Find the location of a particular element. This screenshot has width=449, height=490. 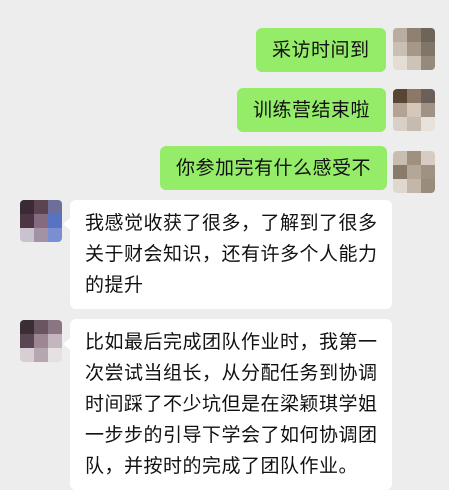

outgoing-message-bubble: 训练营结束啦 is located at coordinates (312, 110).